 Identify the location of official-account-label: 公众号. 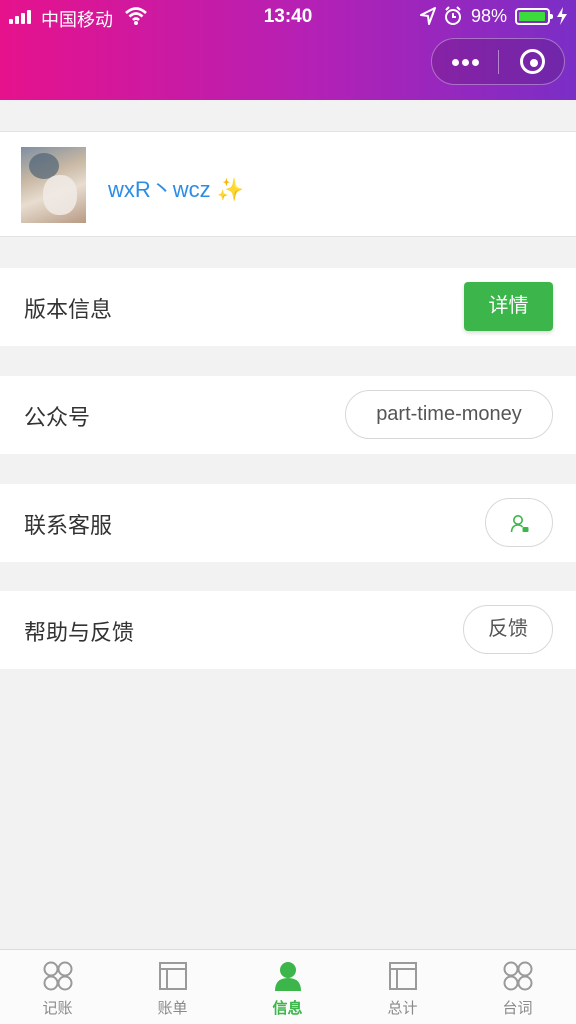
(57, 417).